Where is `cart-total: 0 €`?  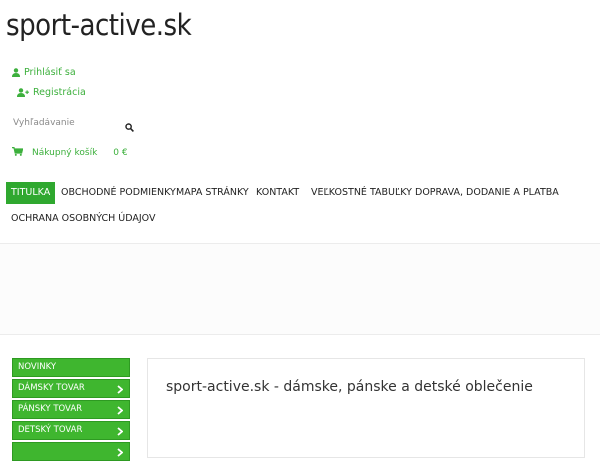
cart-total: 0 € is located at coordinates (120, 153).